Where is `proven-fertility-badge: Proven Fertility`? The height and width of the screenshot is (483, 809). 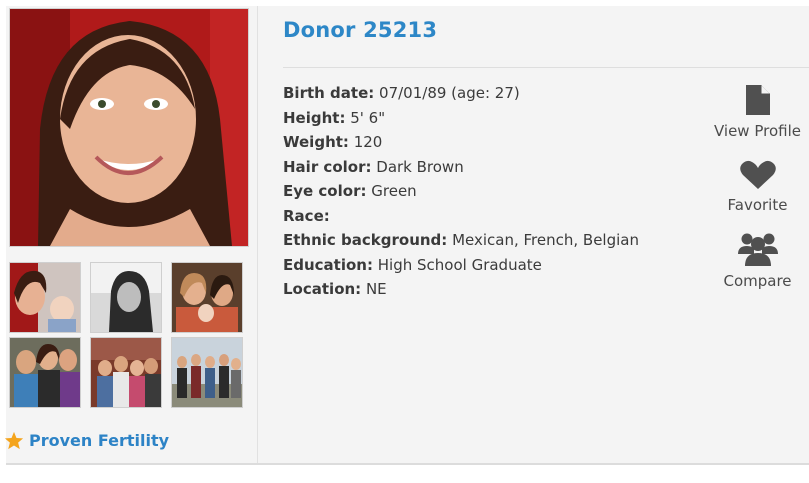
proven-fertility-badge: Proven Fertility is located at coordinates (86, 440).